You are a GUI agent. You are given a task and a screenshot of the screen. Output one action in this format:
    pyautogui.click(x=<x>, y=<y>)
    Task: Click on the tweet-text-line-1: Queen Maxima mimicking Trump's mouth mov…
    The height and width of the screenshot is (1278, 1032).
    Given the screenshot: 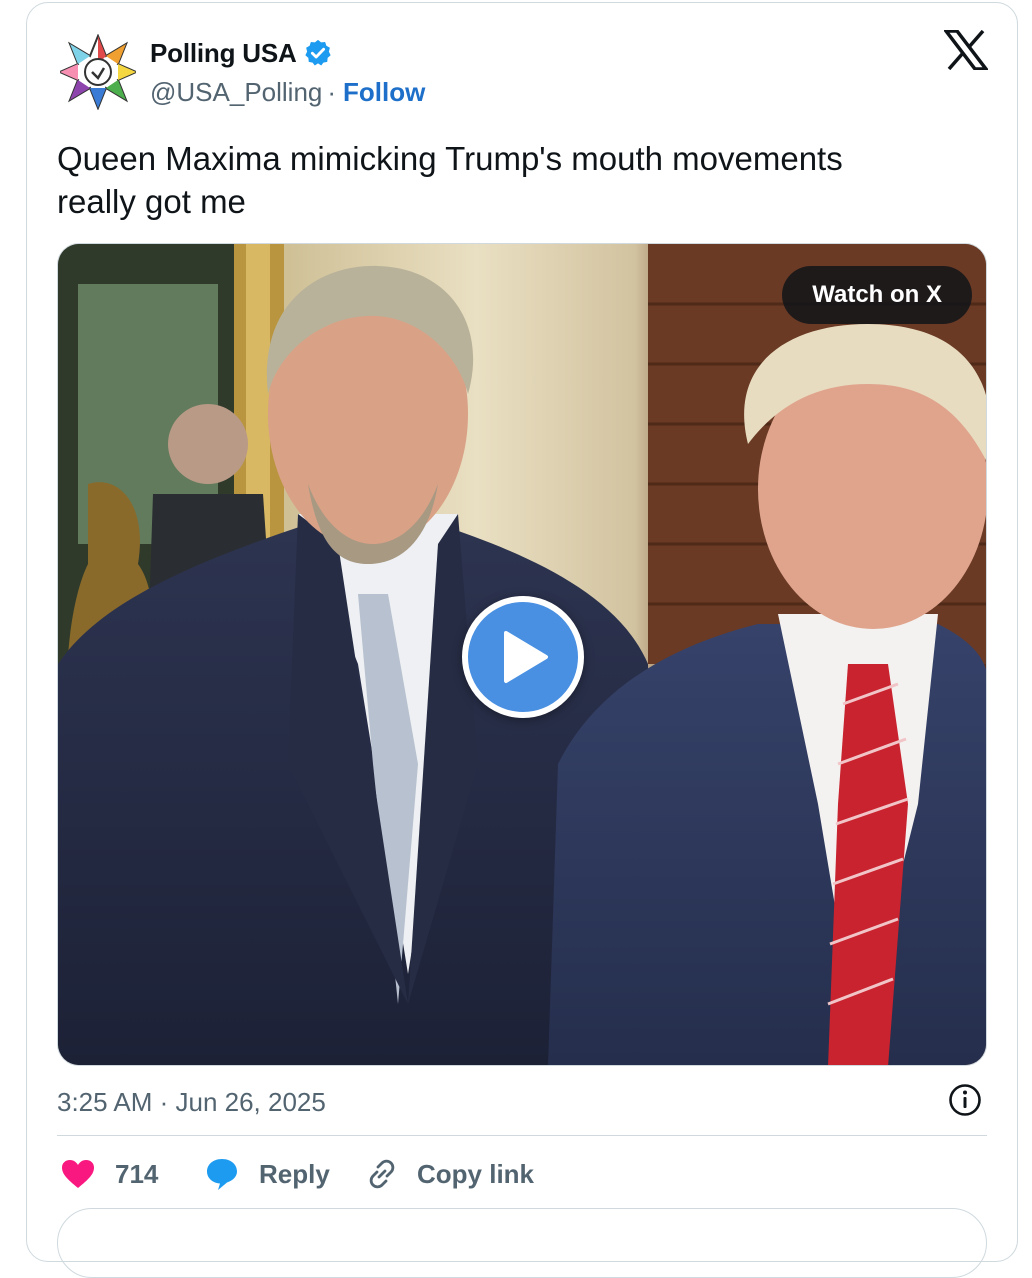 What is the action you would take?
    pyautogui.click(x=450, y=158)
    